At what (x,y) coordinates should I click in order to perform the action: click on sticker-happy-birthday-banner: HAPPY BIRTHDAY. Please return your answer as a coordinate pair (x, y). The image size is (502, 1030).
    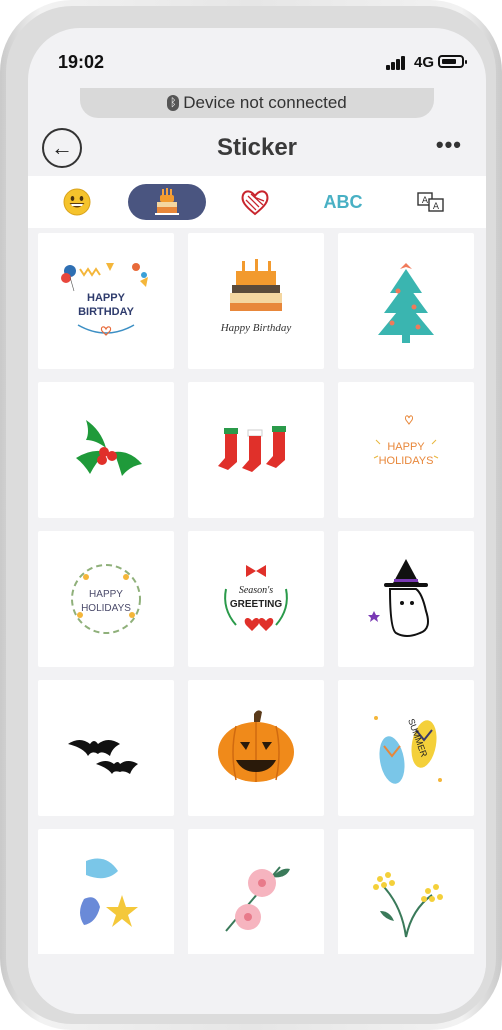
    Looking at the image, I should click on (106, 301).